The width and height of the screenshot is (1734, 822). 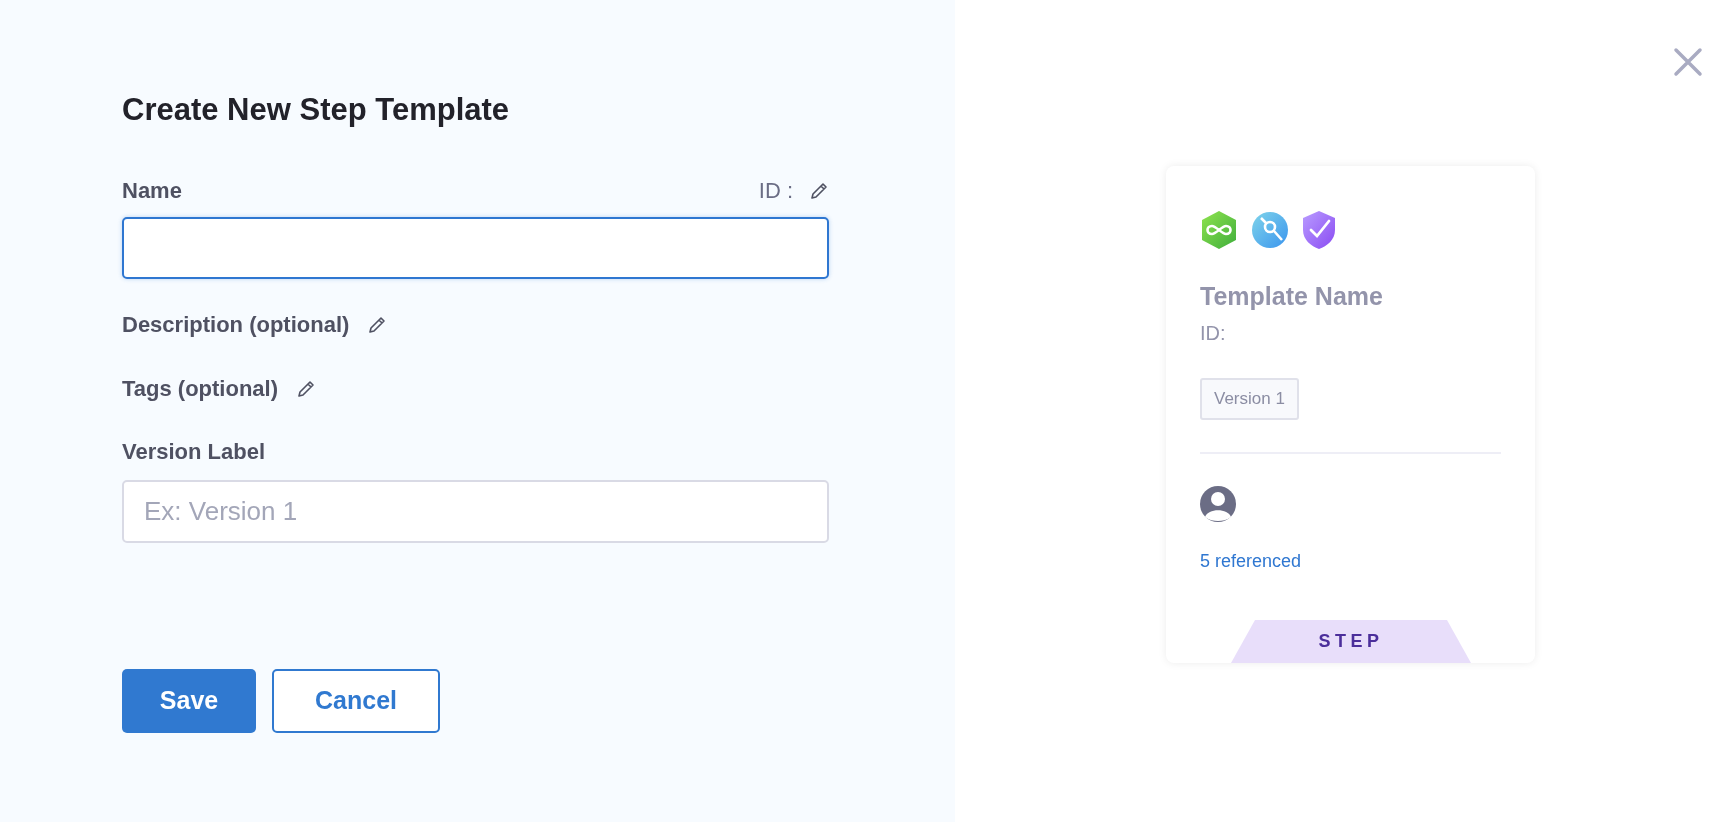 What do you see at coordinates (236, 325) in the screenshot?
I see `field-label: Description (optional)` at bounding box center [236, 325].